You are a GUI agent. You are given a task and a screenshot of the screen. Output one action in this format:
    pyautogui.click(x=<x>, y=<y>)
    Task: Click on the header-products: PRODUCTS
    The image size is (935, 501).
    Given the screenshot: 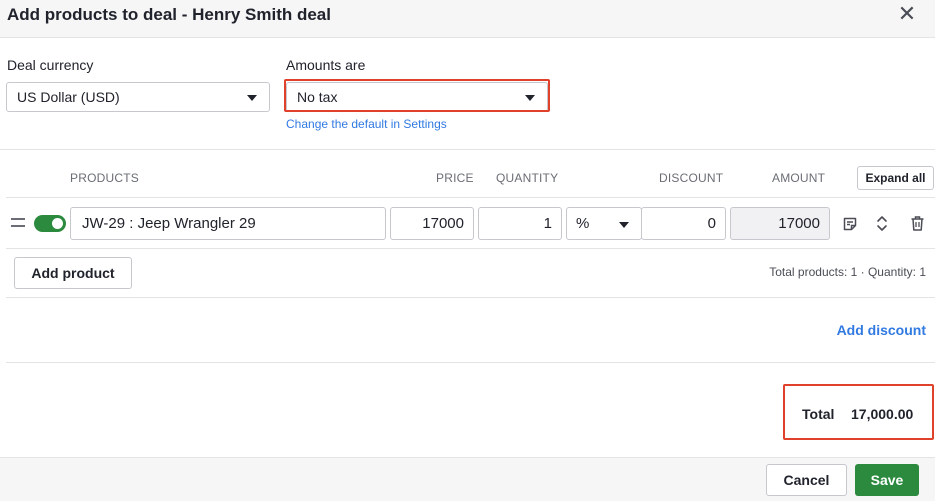 What is the action you would take?
    pyautogui.click(x=104, y=178)
    